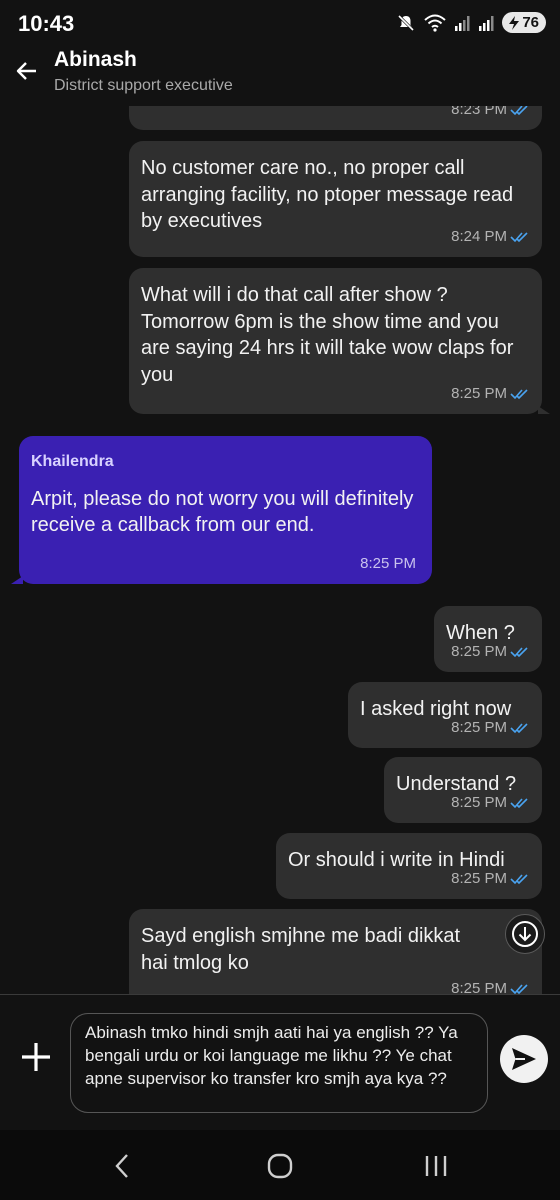 The width and height of the screenshot is (560, 1200). What do you see at coordinates (280, 75) in the screenshot?
I see `chat-header: Abinash District support executive` at bounding box center [280, 75].